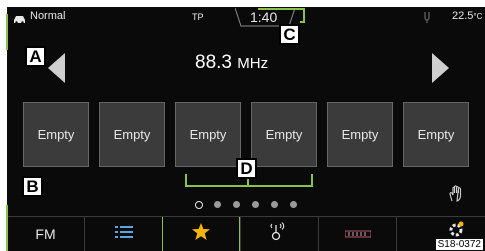 This screenshot has height=251, width=485. Describe the element at coordinates (246, 168) in the screenshot. I see `callout-d: D` at that location.